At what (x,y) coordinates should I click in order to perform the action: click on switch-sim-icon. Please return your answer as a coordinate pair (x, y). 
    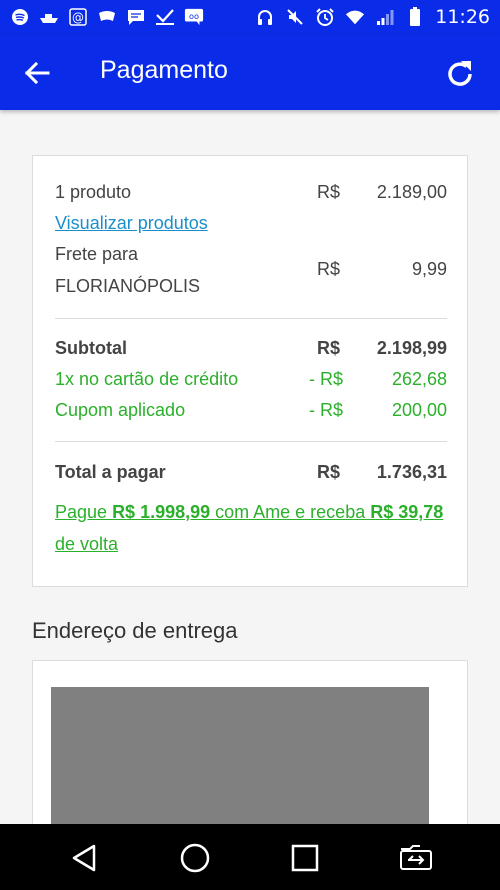
    Looking at the image, I should click on (416, 857).